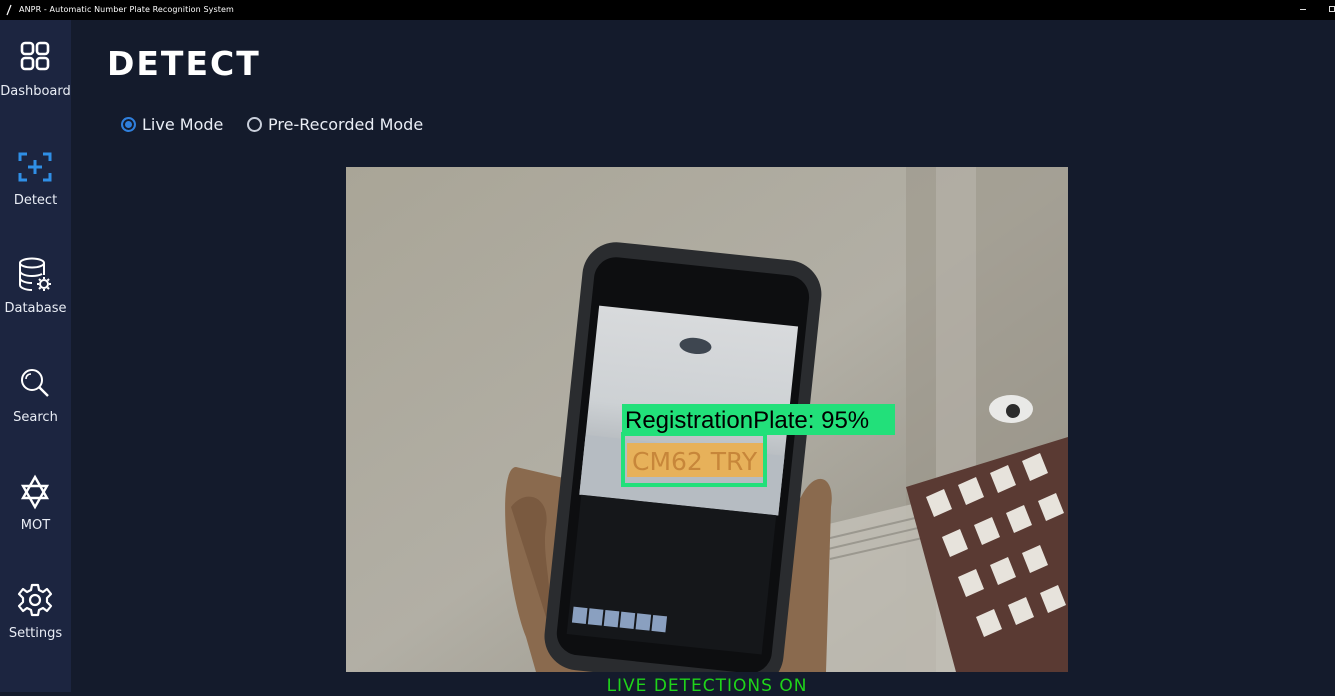 This screenshot has width=1335, height=696. What do you see at coordinates (35, 167) in the screenshot?
I see `detect-icon` at bounding box center [35, 167].